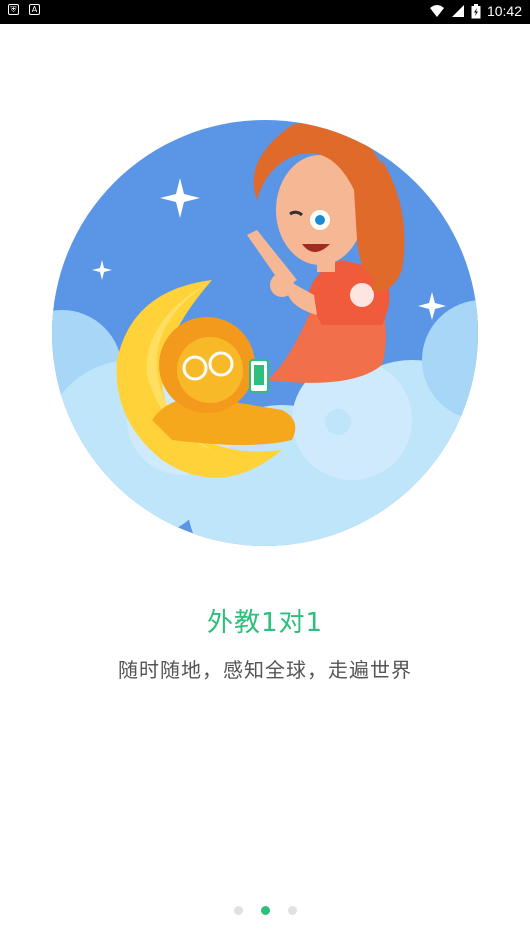 This screenshot has height=942, width=530. Describe the element at coordinates (436, 11) in the screenshot. I see `wifi-icon` at that location.